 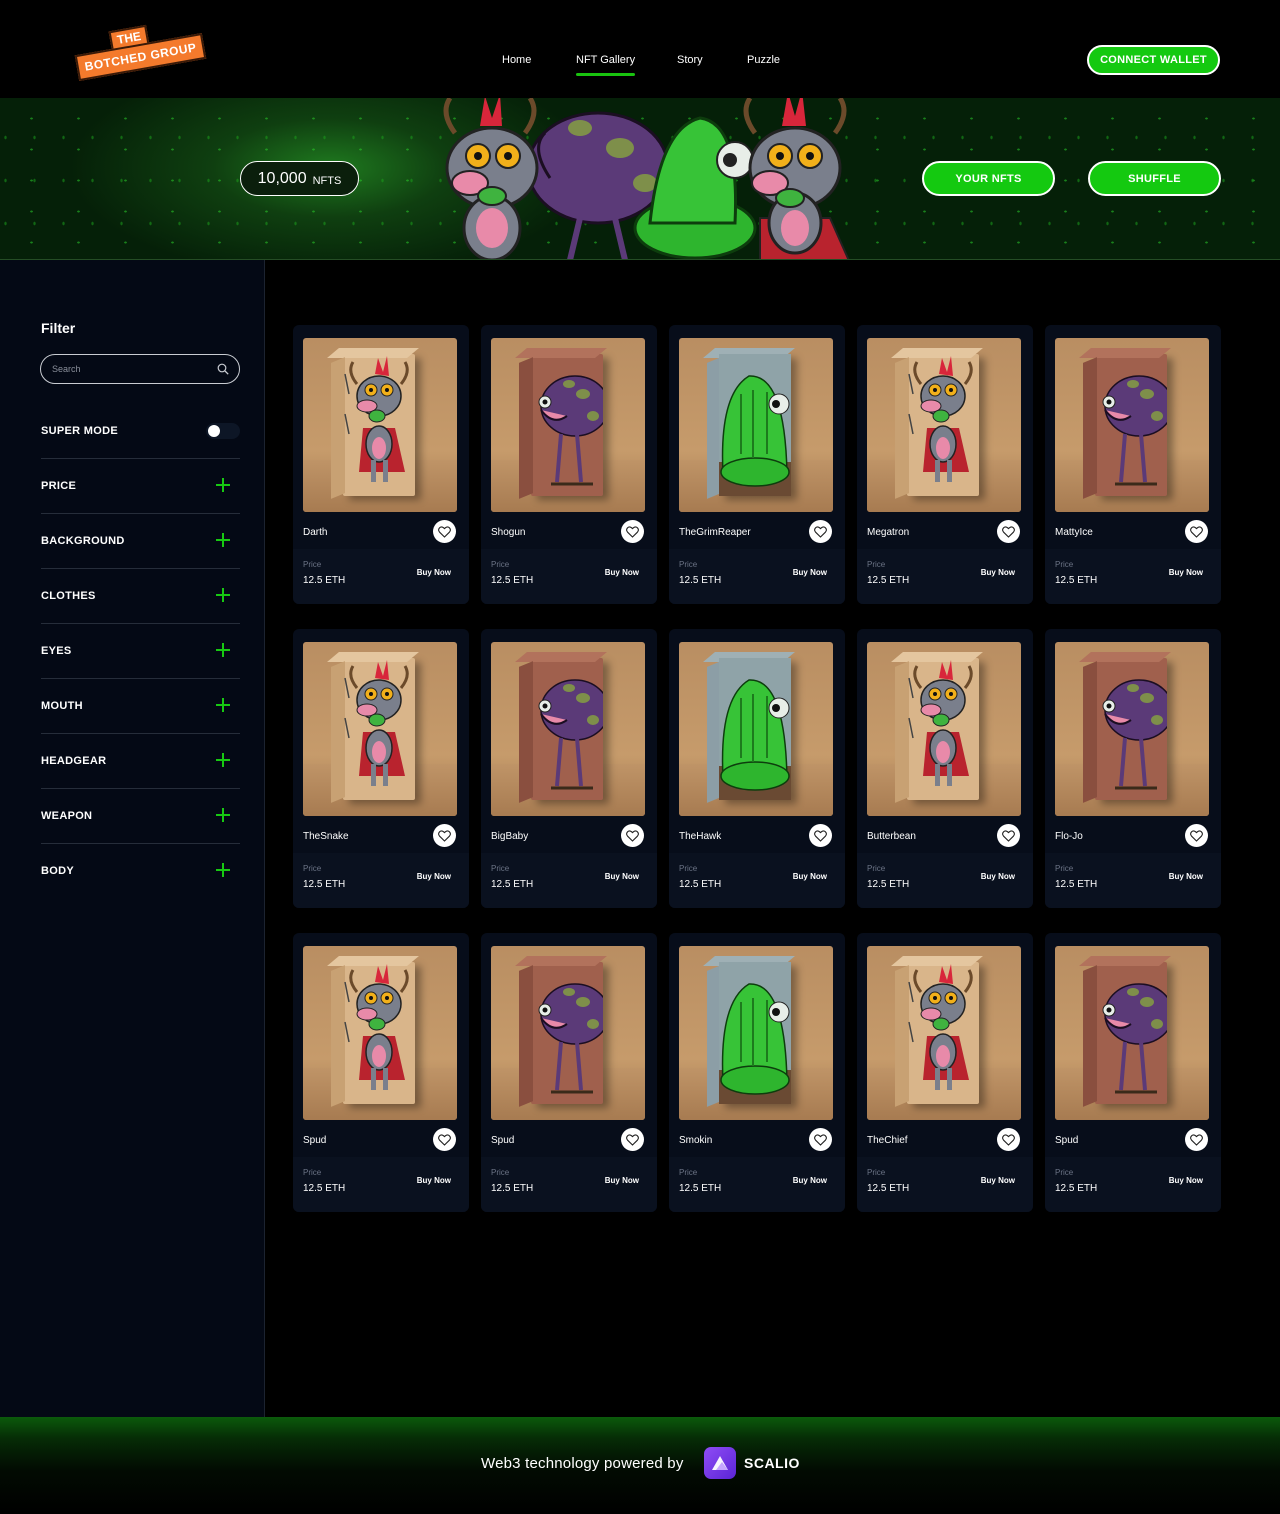 What do you see at coordinates (763, 60) in the screenshot?
I see `nav-puzzle: Puzzle` at bounding box center [763, 60].